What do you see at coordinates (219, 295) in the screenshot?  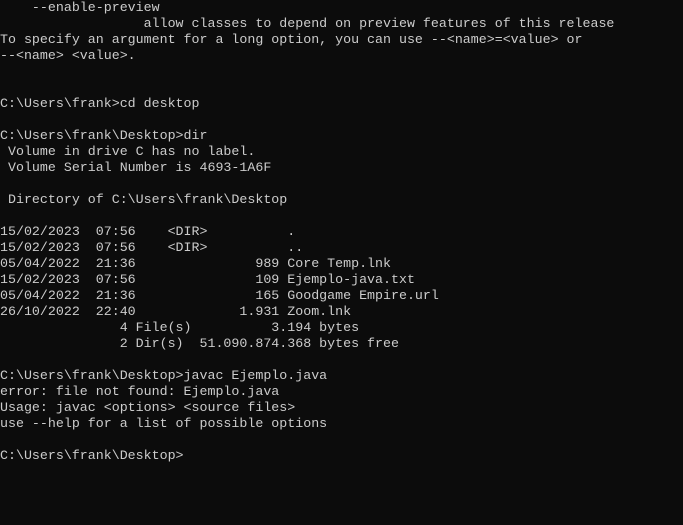 I see `dir-entry: 05/04/2022 21:36 165 Goodgame Empire.url` at bounding box center [219, 295].